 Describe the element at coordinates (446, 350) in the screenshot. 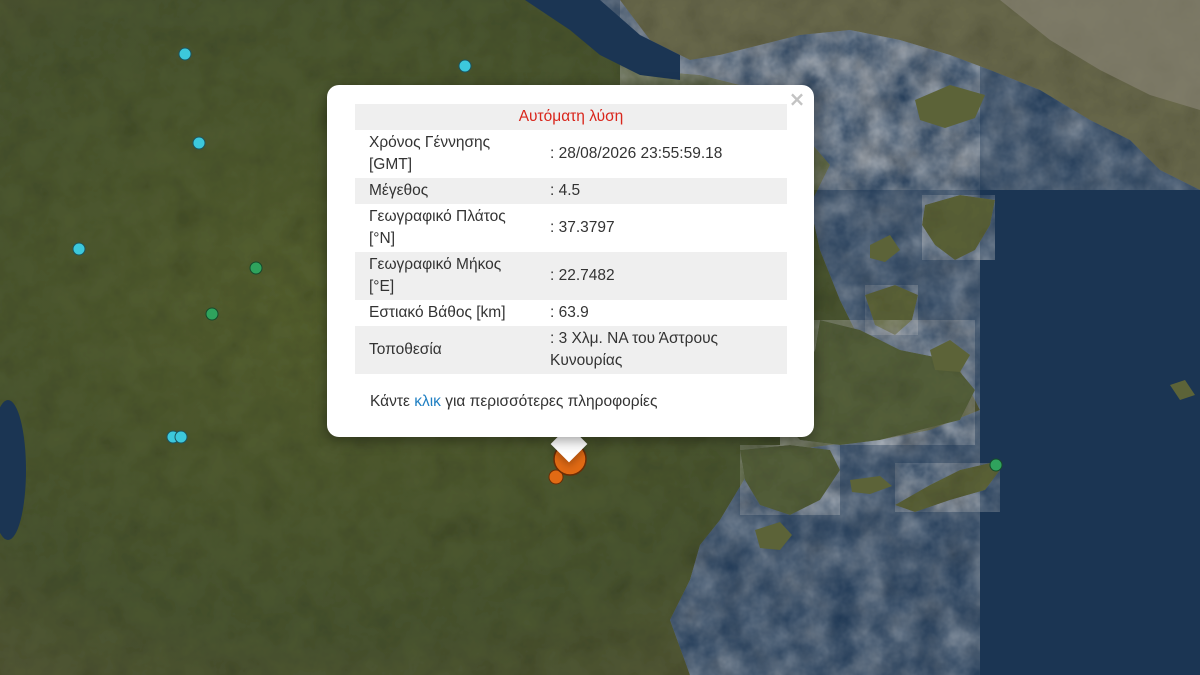

I see `row-key: Τοποθεσία` at that location.